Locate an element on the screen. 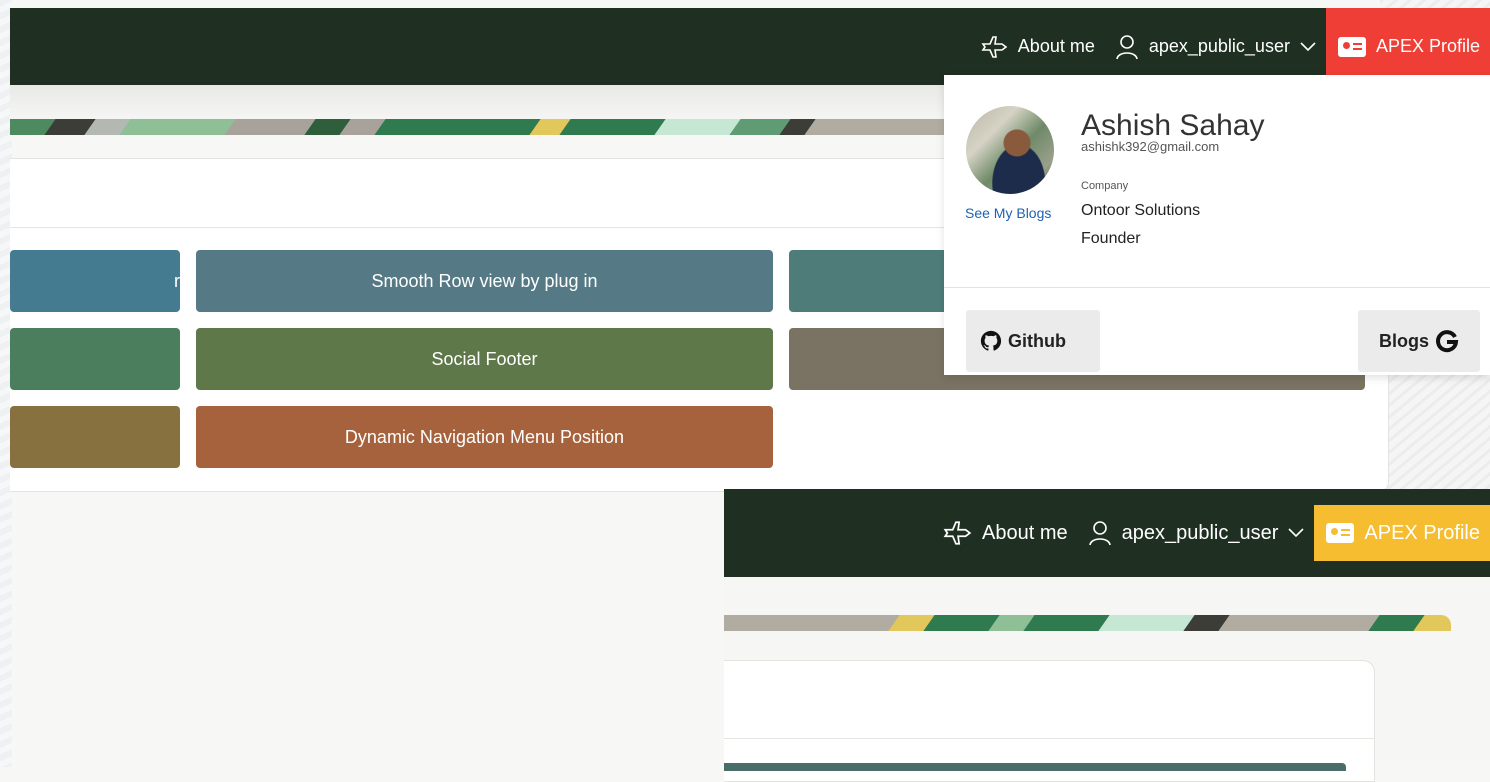 This screenshot has width=1490, height=782. about-me-link: About me is located at coordinates (1037, 46).